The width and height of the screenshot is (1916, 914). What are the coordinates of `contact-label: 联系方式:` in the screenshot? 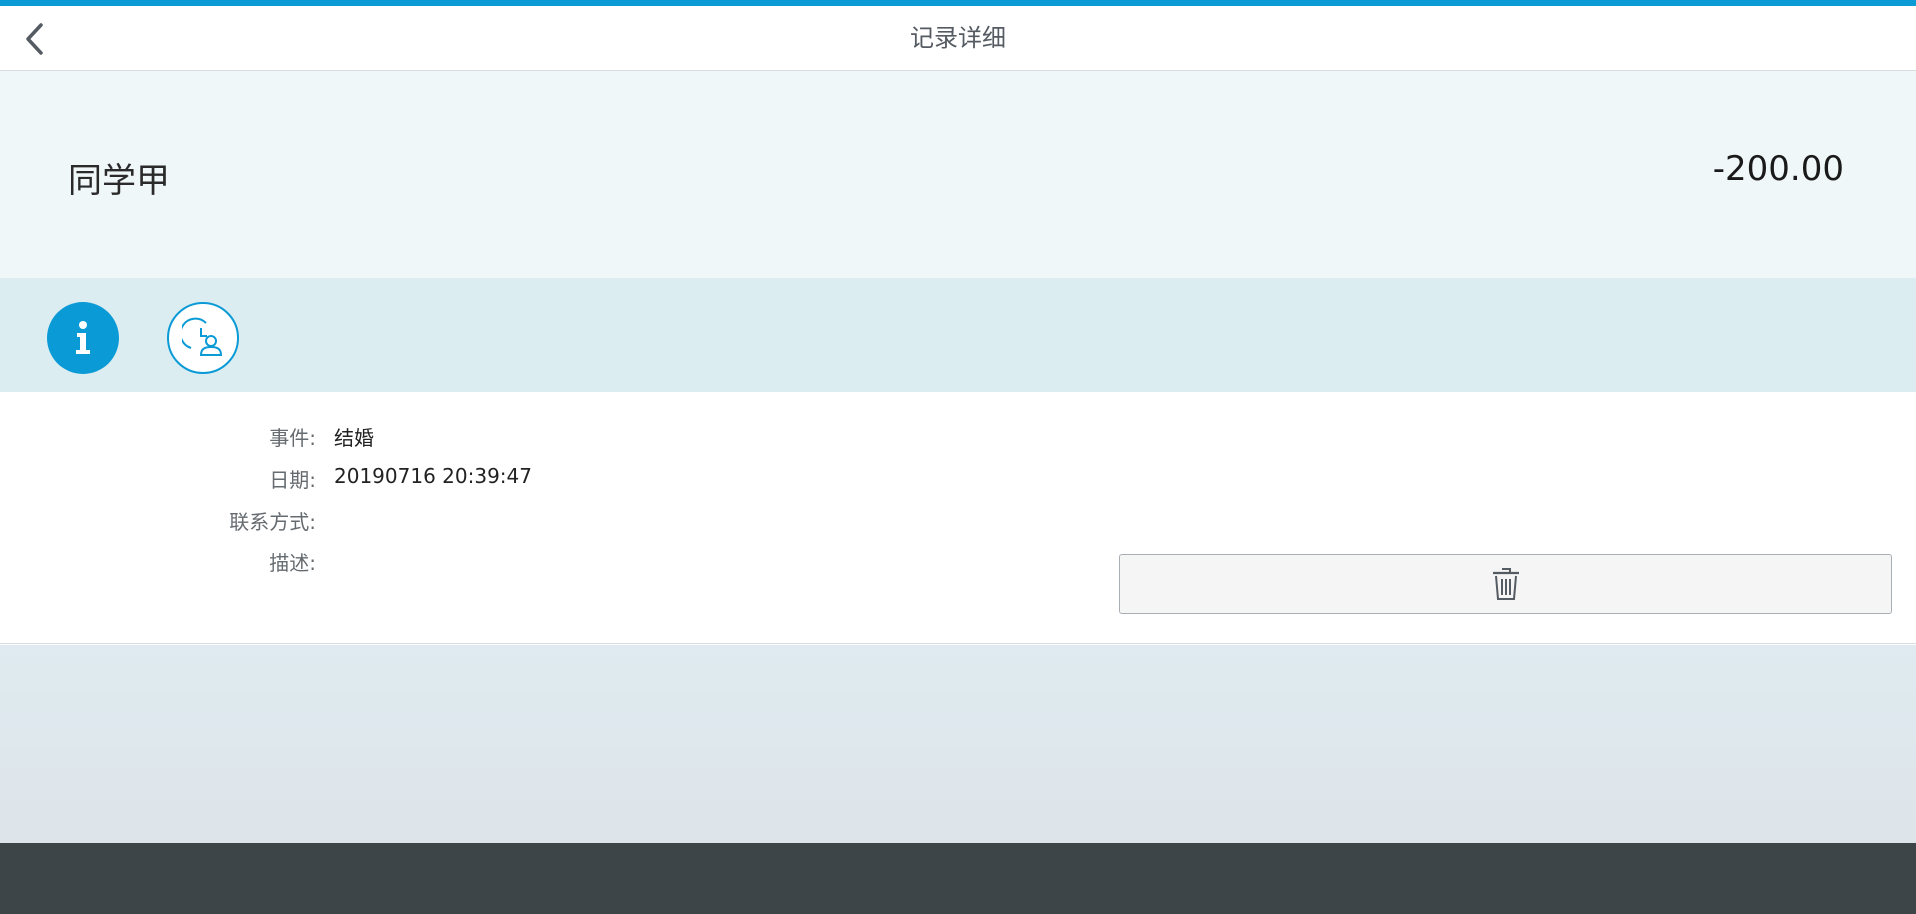 It's located at (272, 522).